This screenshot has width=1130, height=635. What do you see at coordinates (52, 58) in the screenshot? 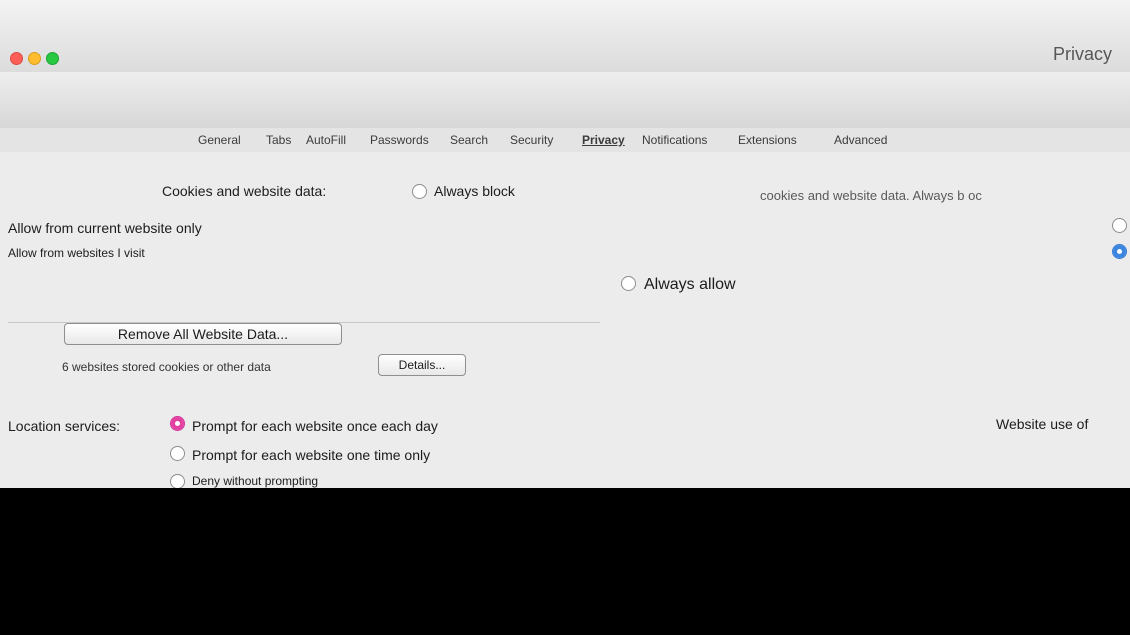
I see `zoom-window-button` at bounding box center [52, 58].